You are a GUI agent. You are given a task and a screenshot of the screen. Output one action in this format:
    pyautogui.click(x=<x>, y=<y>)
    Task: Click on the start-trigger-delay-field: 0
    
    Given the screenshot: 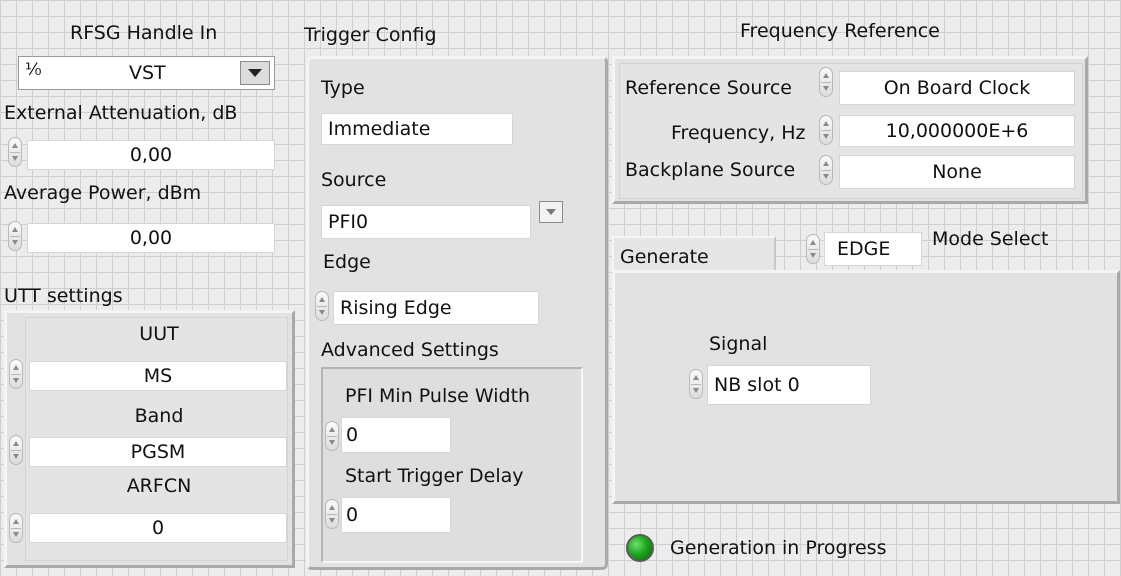 What is the action you would take?
    pyautogui.click(x=396, y=515)
    